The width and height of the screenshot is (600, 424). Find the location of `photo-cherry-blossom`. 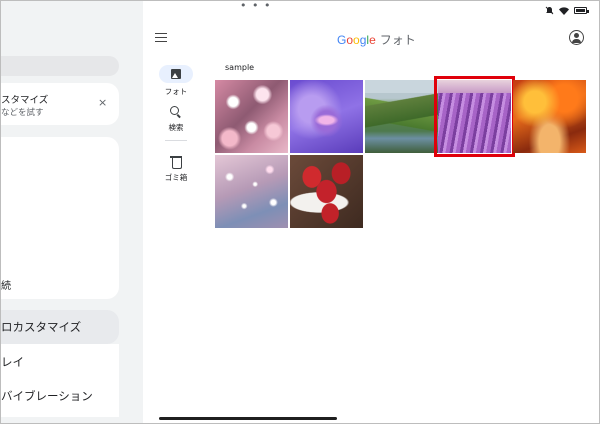

photo-cherry-blossom is located at coordinates (251, 116).